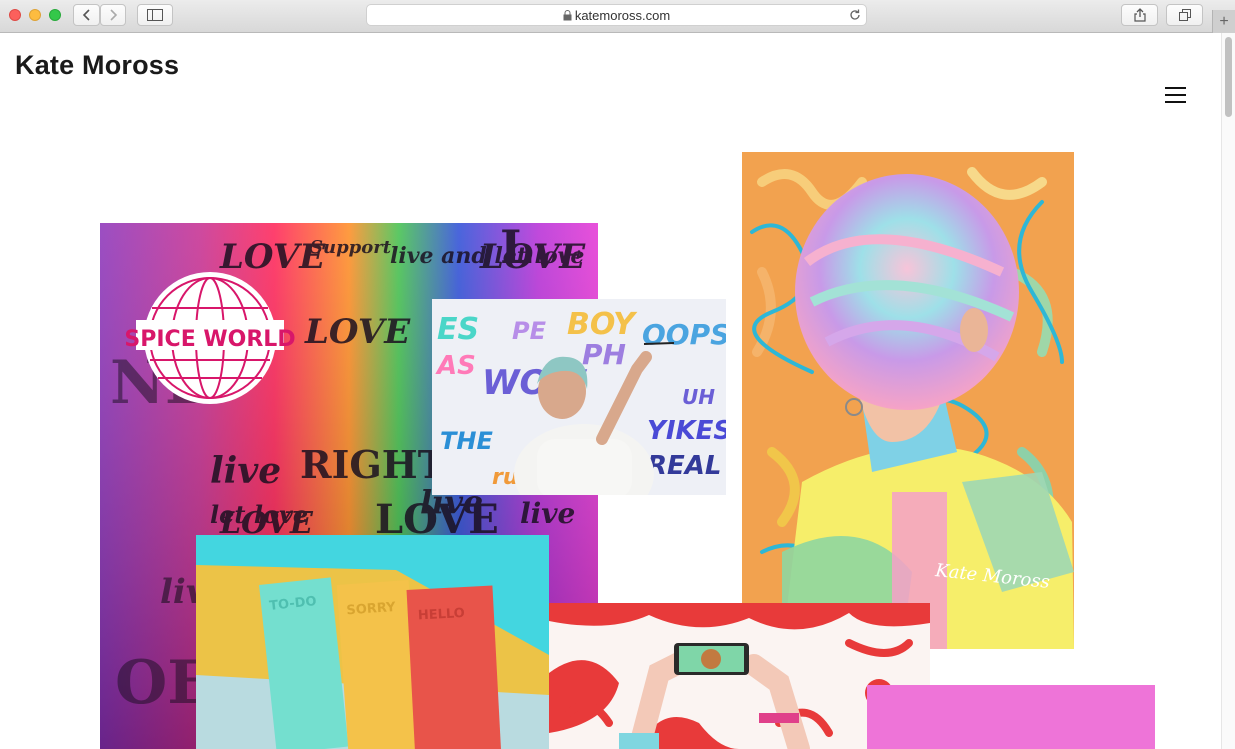 Image resolution: width=1235 pixels, height=749 pixels. Describe the element at coordinates (1228, 77) in the screenshot. I see `scrollbar-thumb` at that location.